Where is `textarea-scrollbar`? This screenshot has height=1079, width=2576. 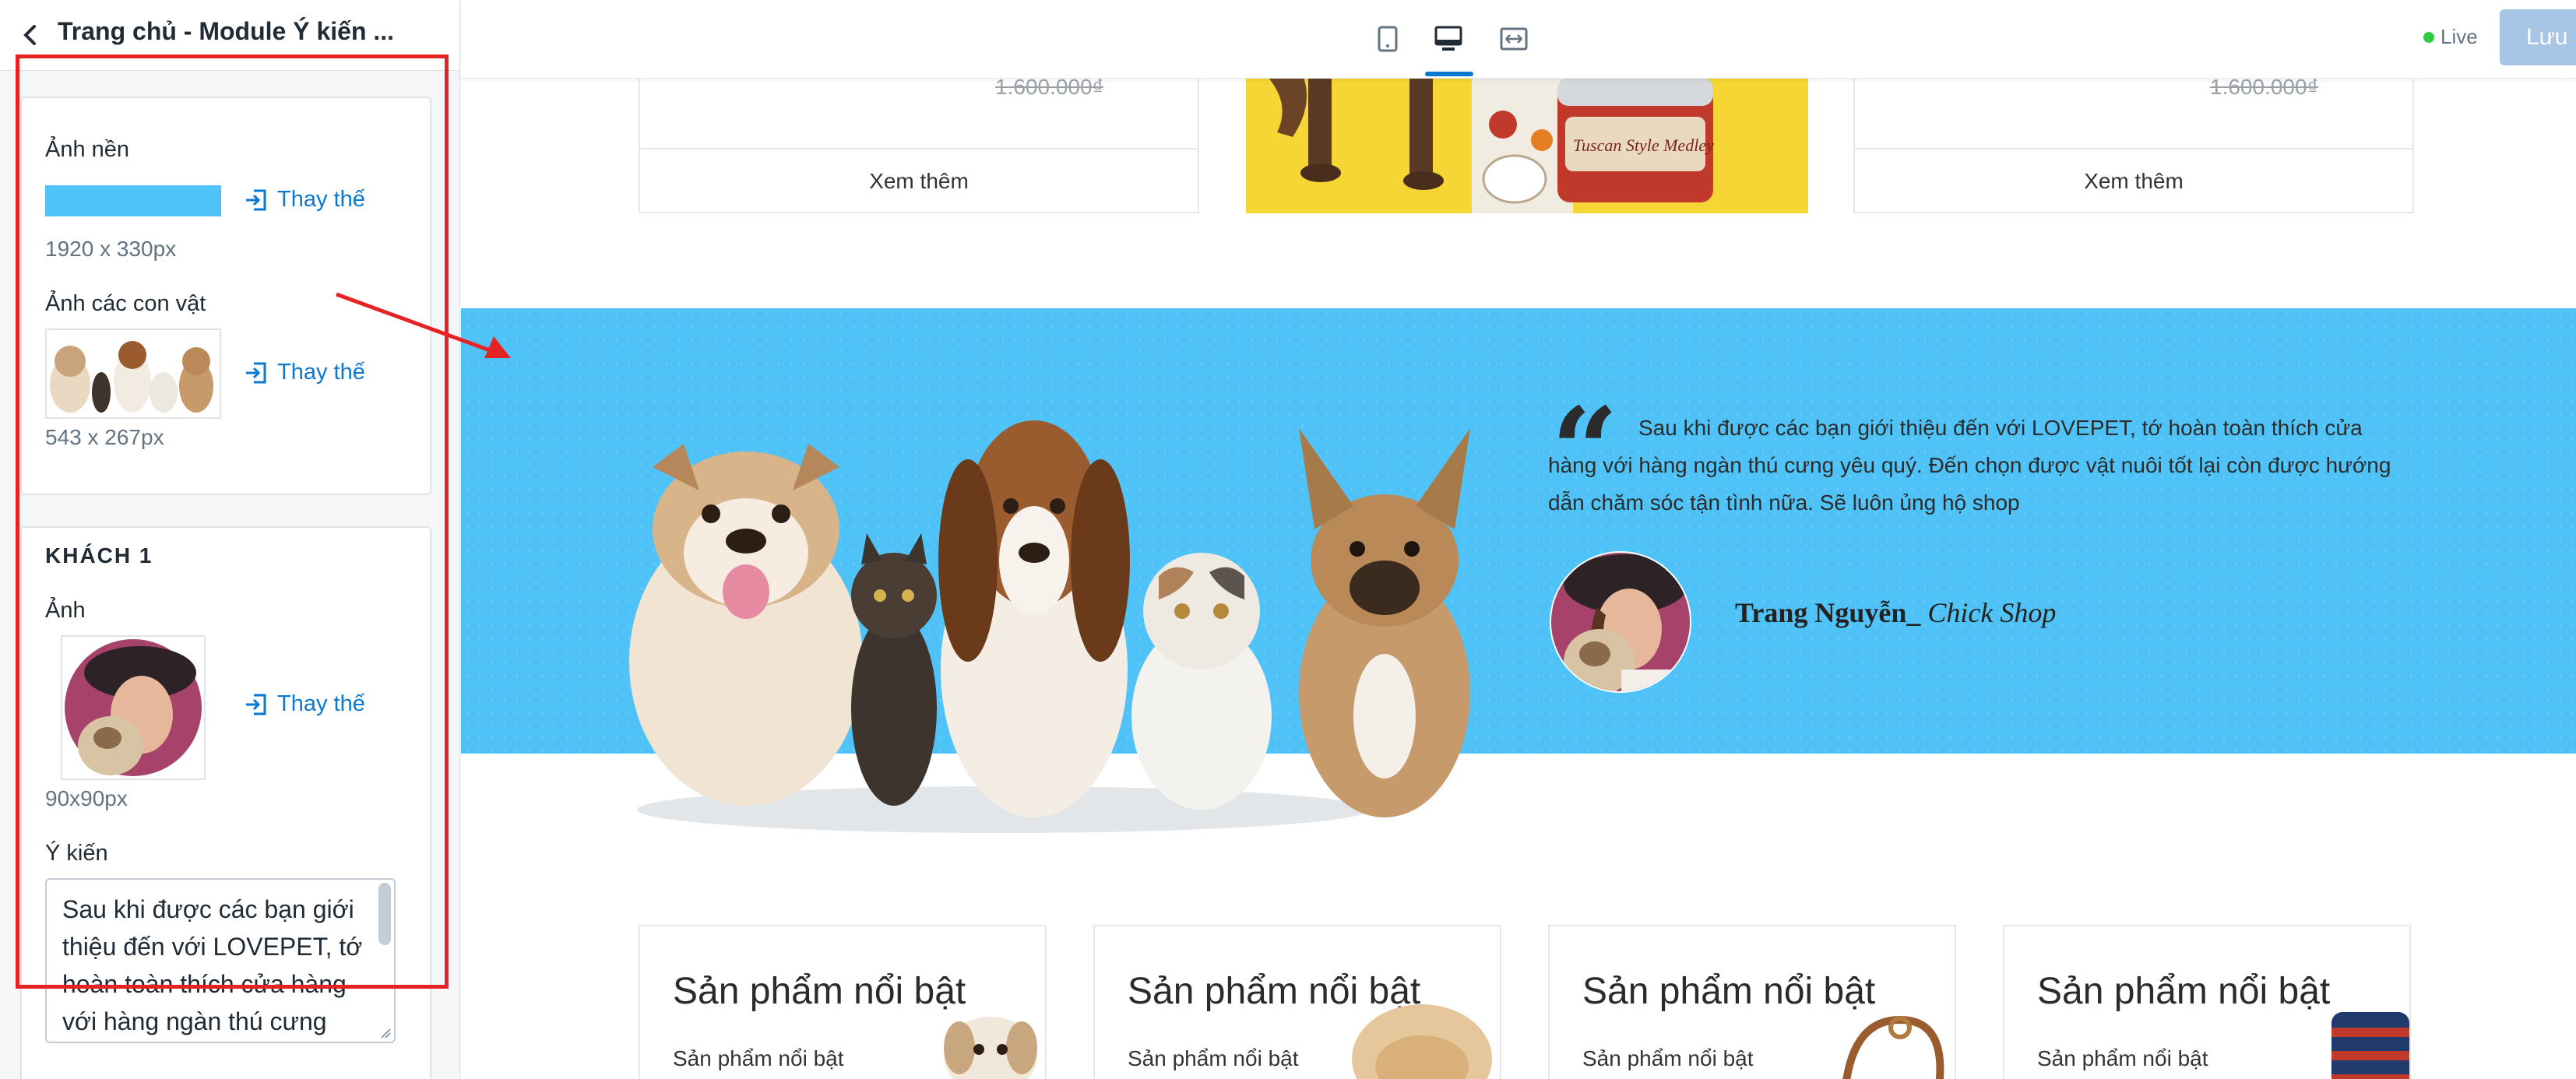 textarea-scrollbar is located at coordinates (384, 914).